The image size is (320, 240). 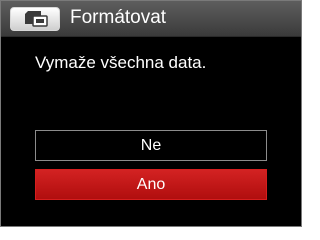 What do you see at coordinates (35, 19) in the screenshot?
I see `memory-card-format-icon` at bounding box center [35, 19].